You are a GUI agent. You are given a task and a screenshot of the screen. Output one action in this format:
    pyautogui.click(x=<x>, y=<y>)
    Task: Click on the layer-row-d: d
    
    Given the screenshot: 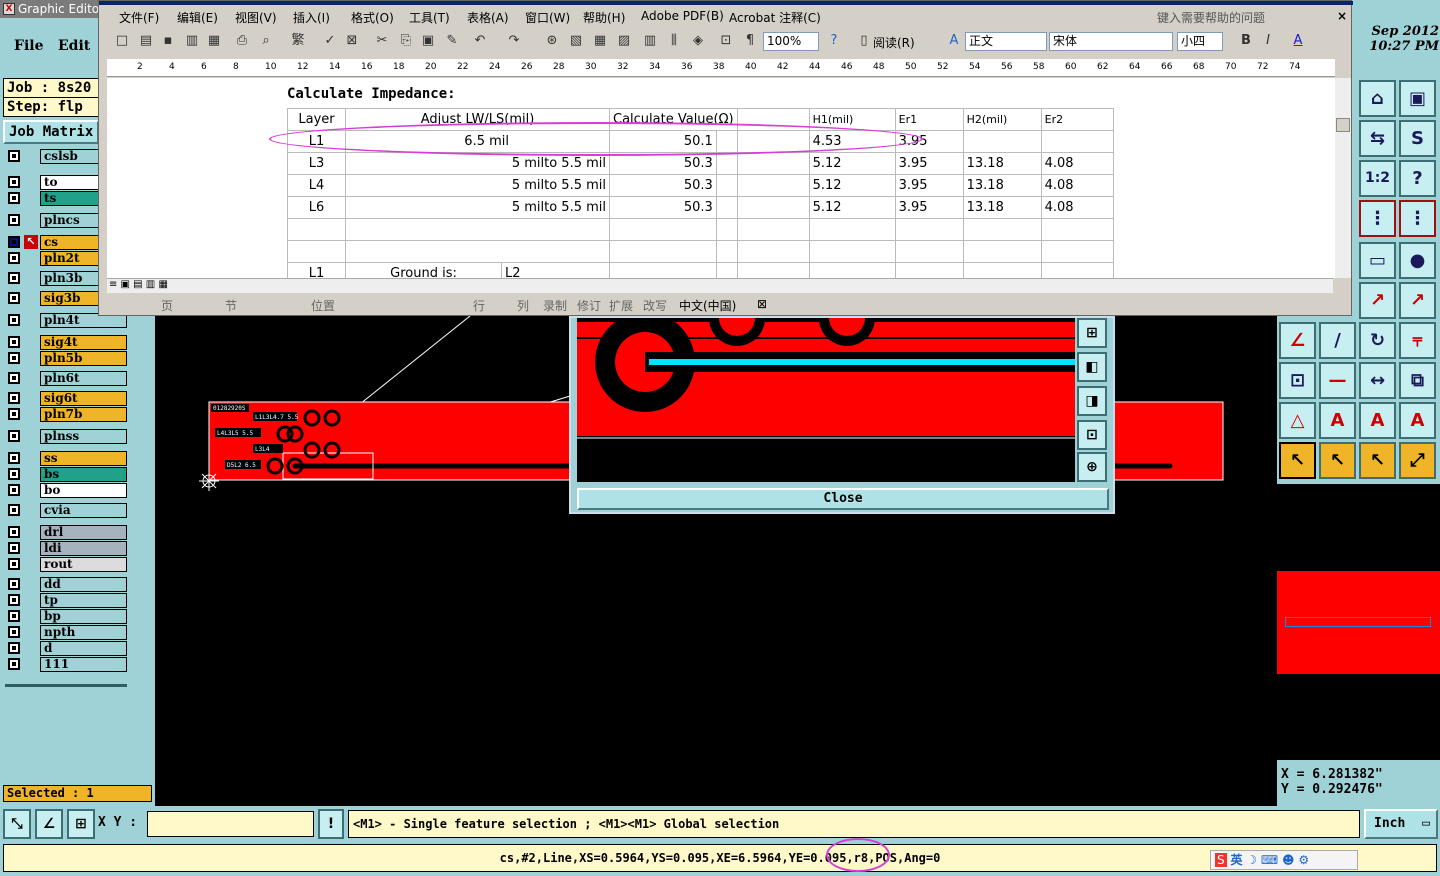 What is the action you would take?
    pyautogui.click(x=66, y=648)
    